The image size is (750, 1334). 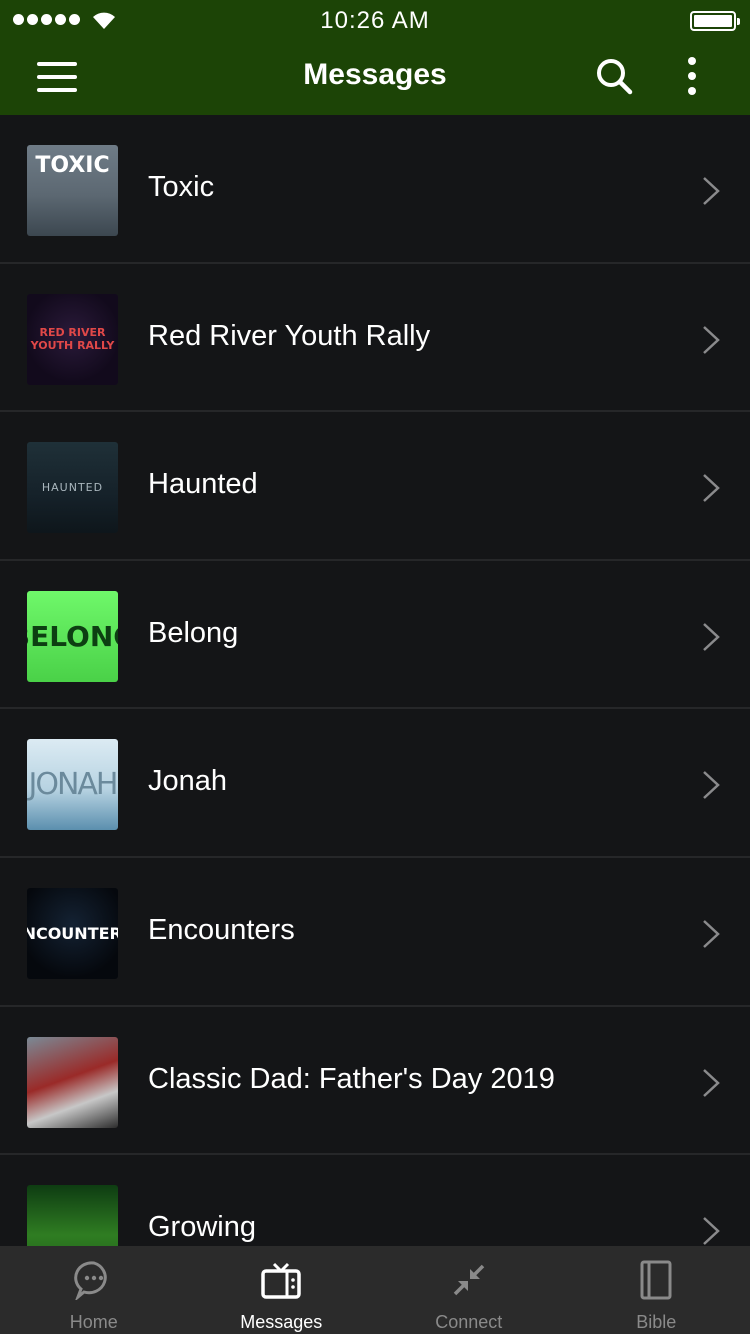 I want to click on series-thumbnail: BELONG, so click(x=72, y=636).